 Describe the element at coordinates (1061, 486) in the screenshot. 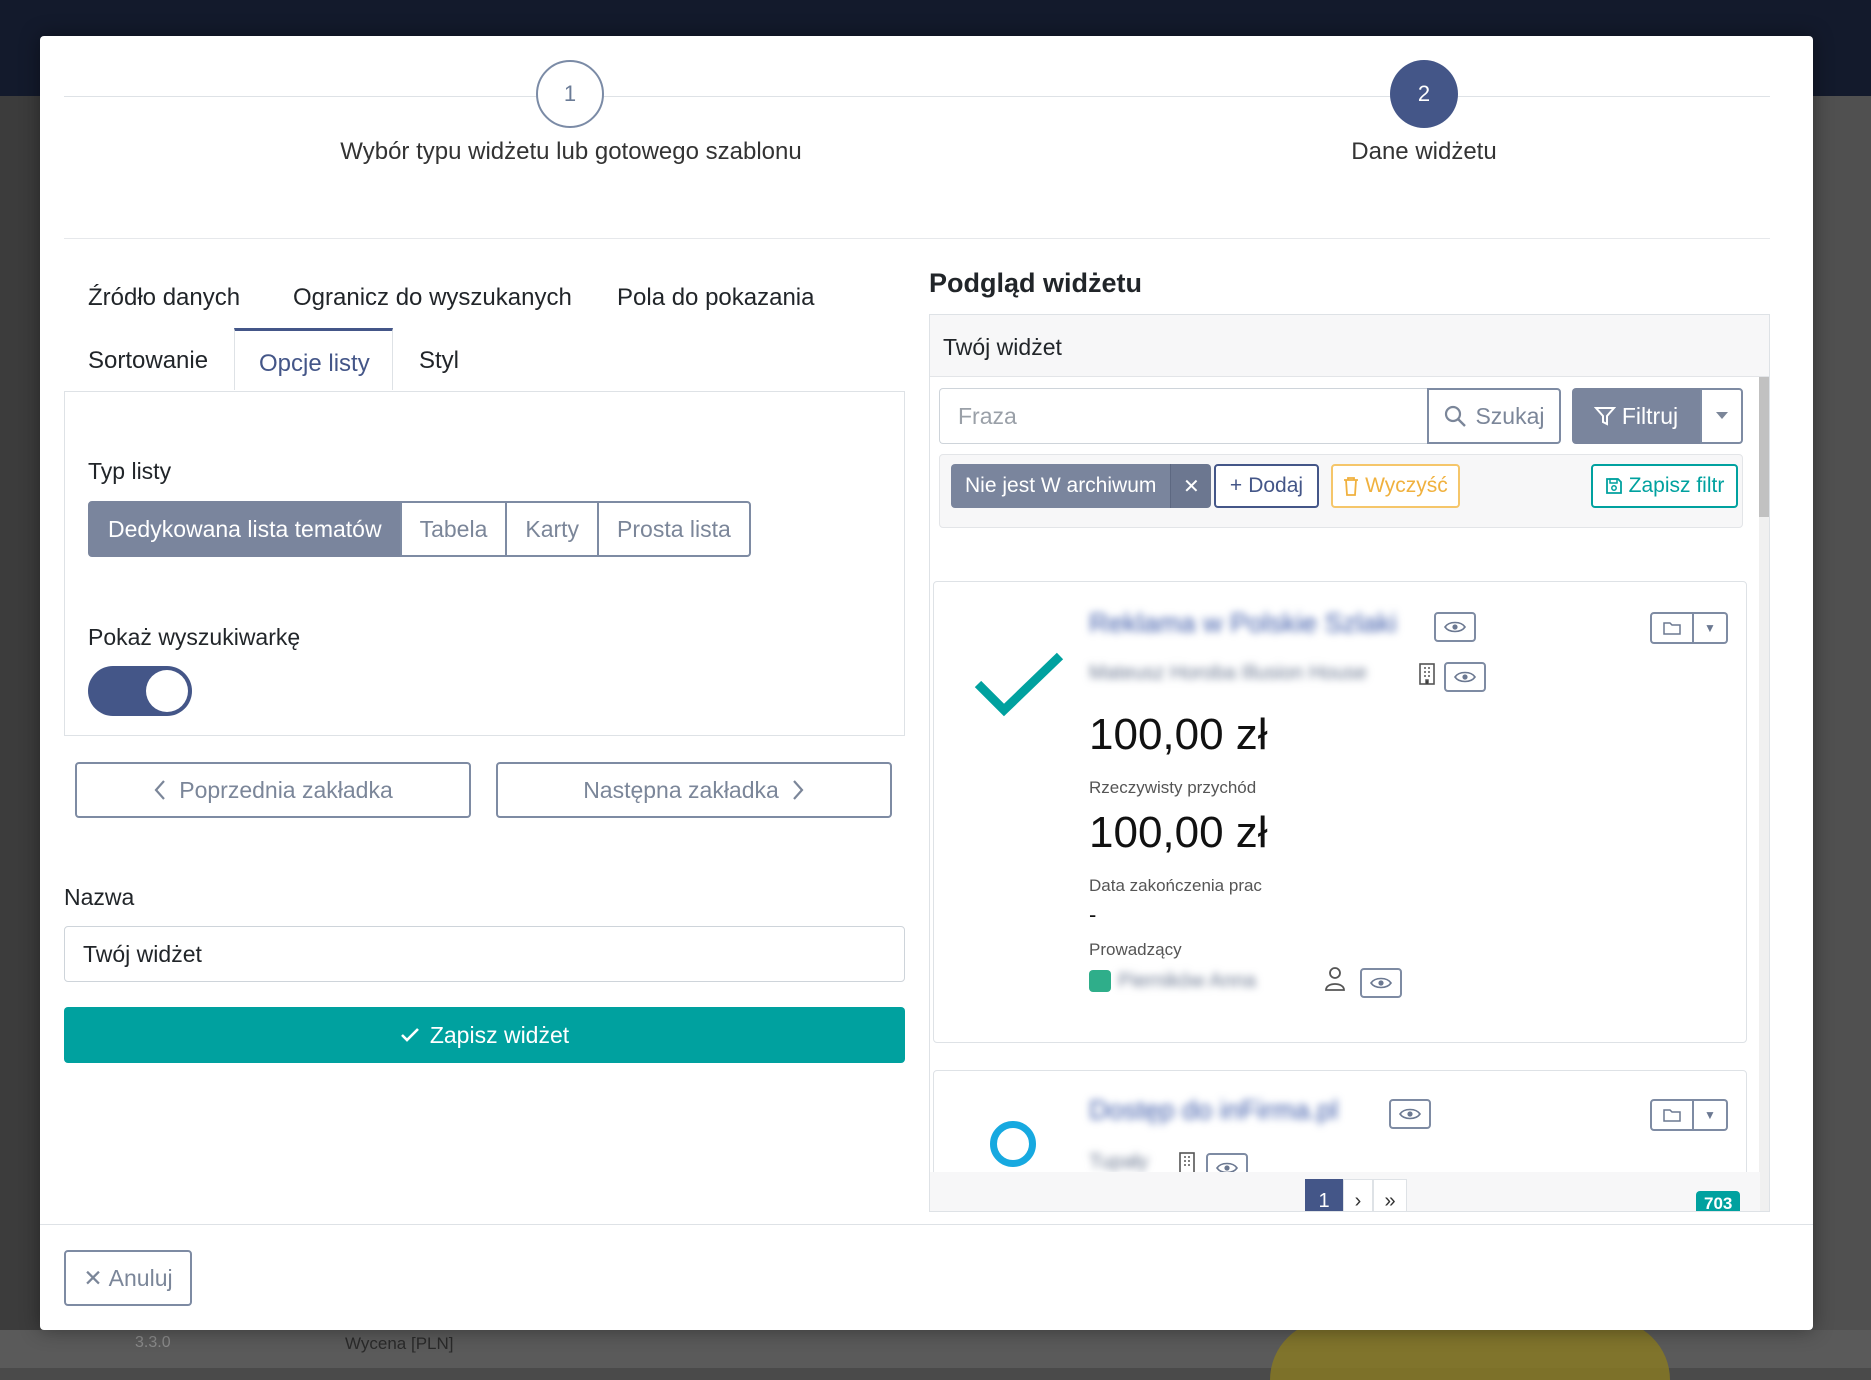

I see `filter-chip-label: Nie jest W archiwum` at that location.